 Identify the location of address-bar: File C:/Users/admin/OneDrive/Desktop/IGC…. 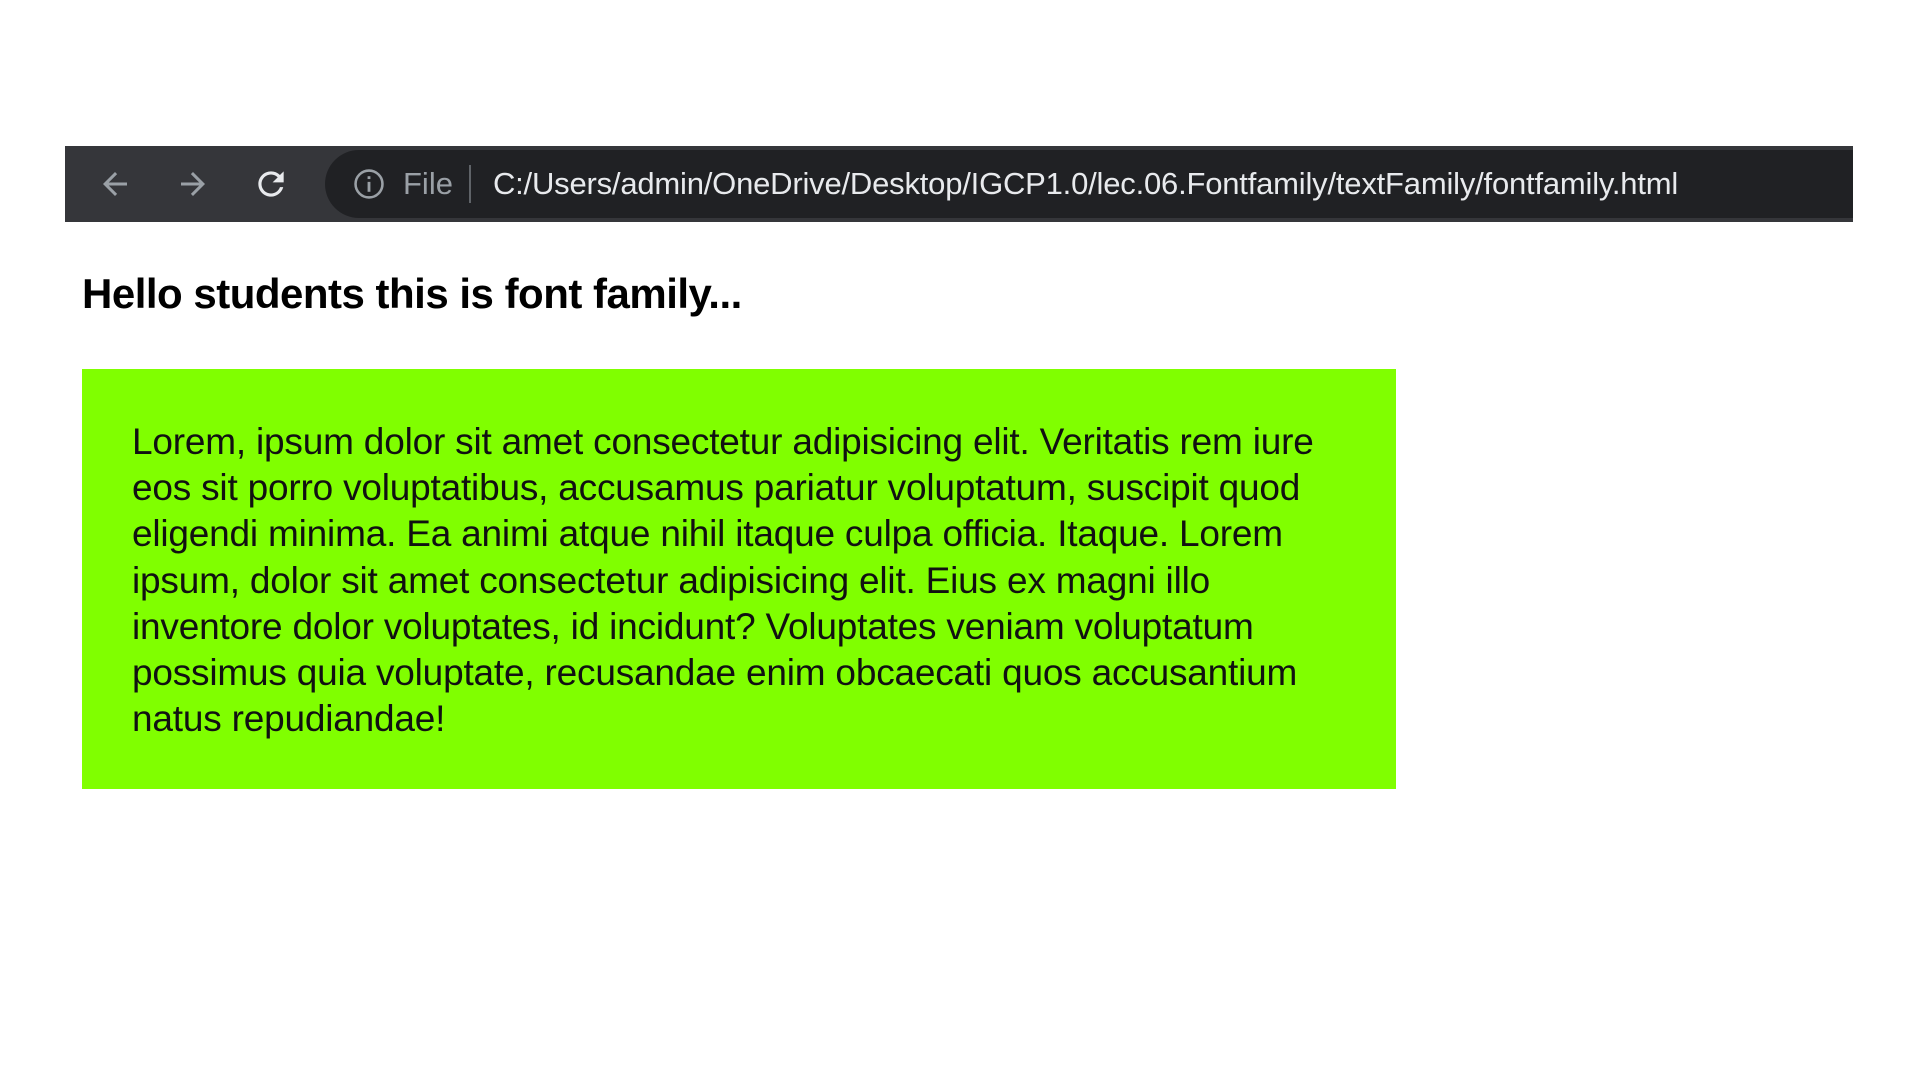
(1089, 184).